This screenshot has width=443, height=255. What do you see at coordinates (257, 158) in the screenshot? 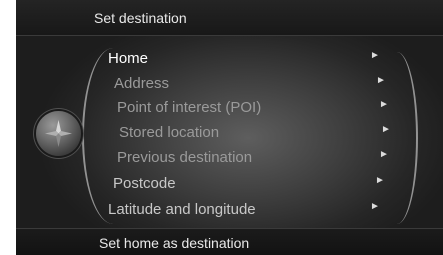
I see `menu-item-previous-destination: Previous destination ►` at bounding box center [257, 158].